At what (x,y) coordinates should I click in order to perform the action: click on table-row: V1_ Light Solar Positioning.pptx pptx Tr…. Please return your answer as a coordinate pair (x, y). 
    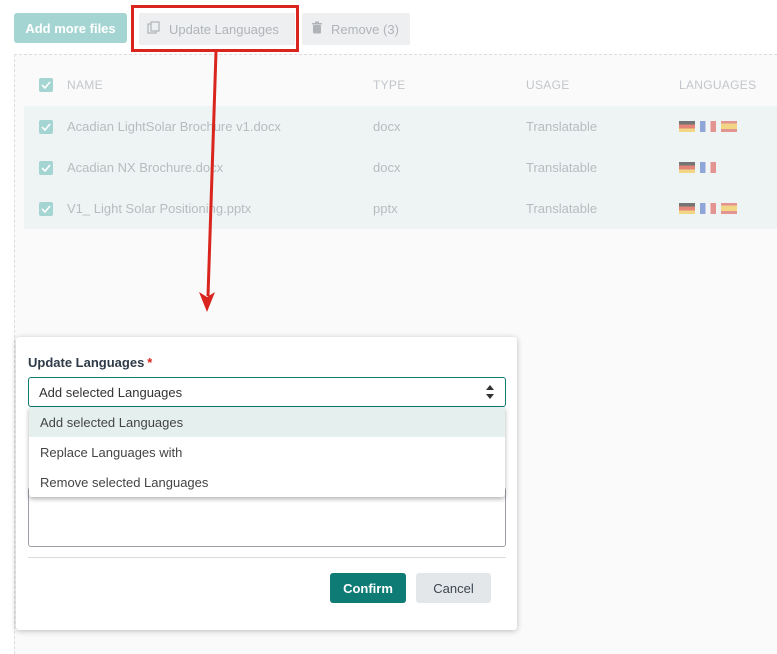
    Looking at the image, I should click on (400, 208).